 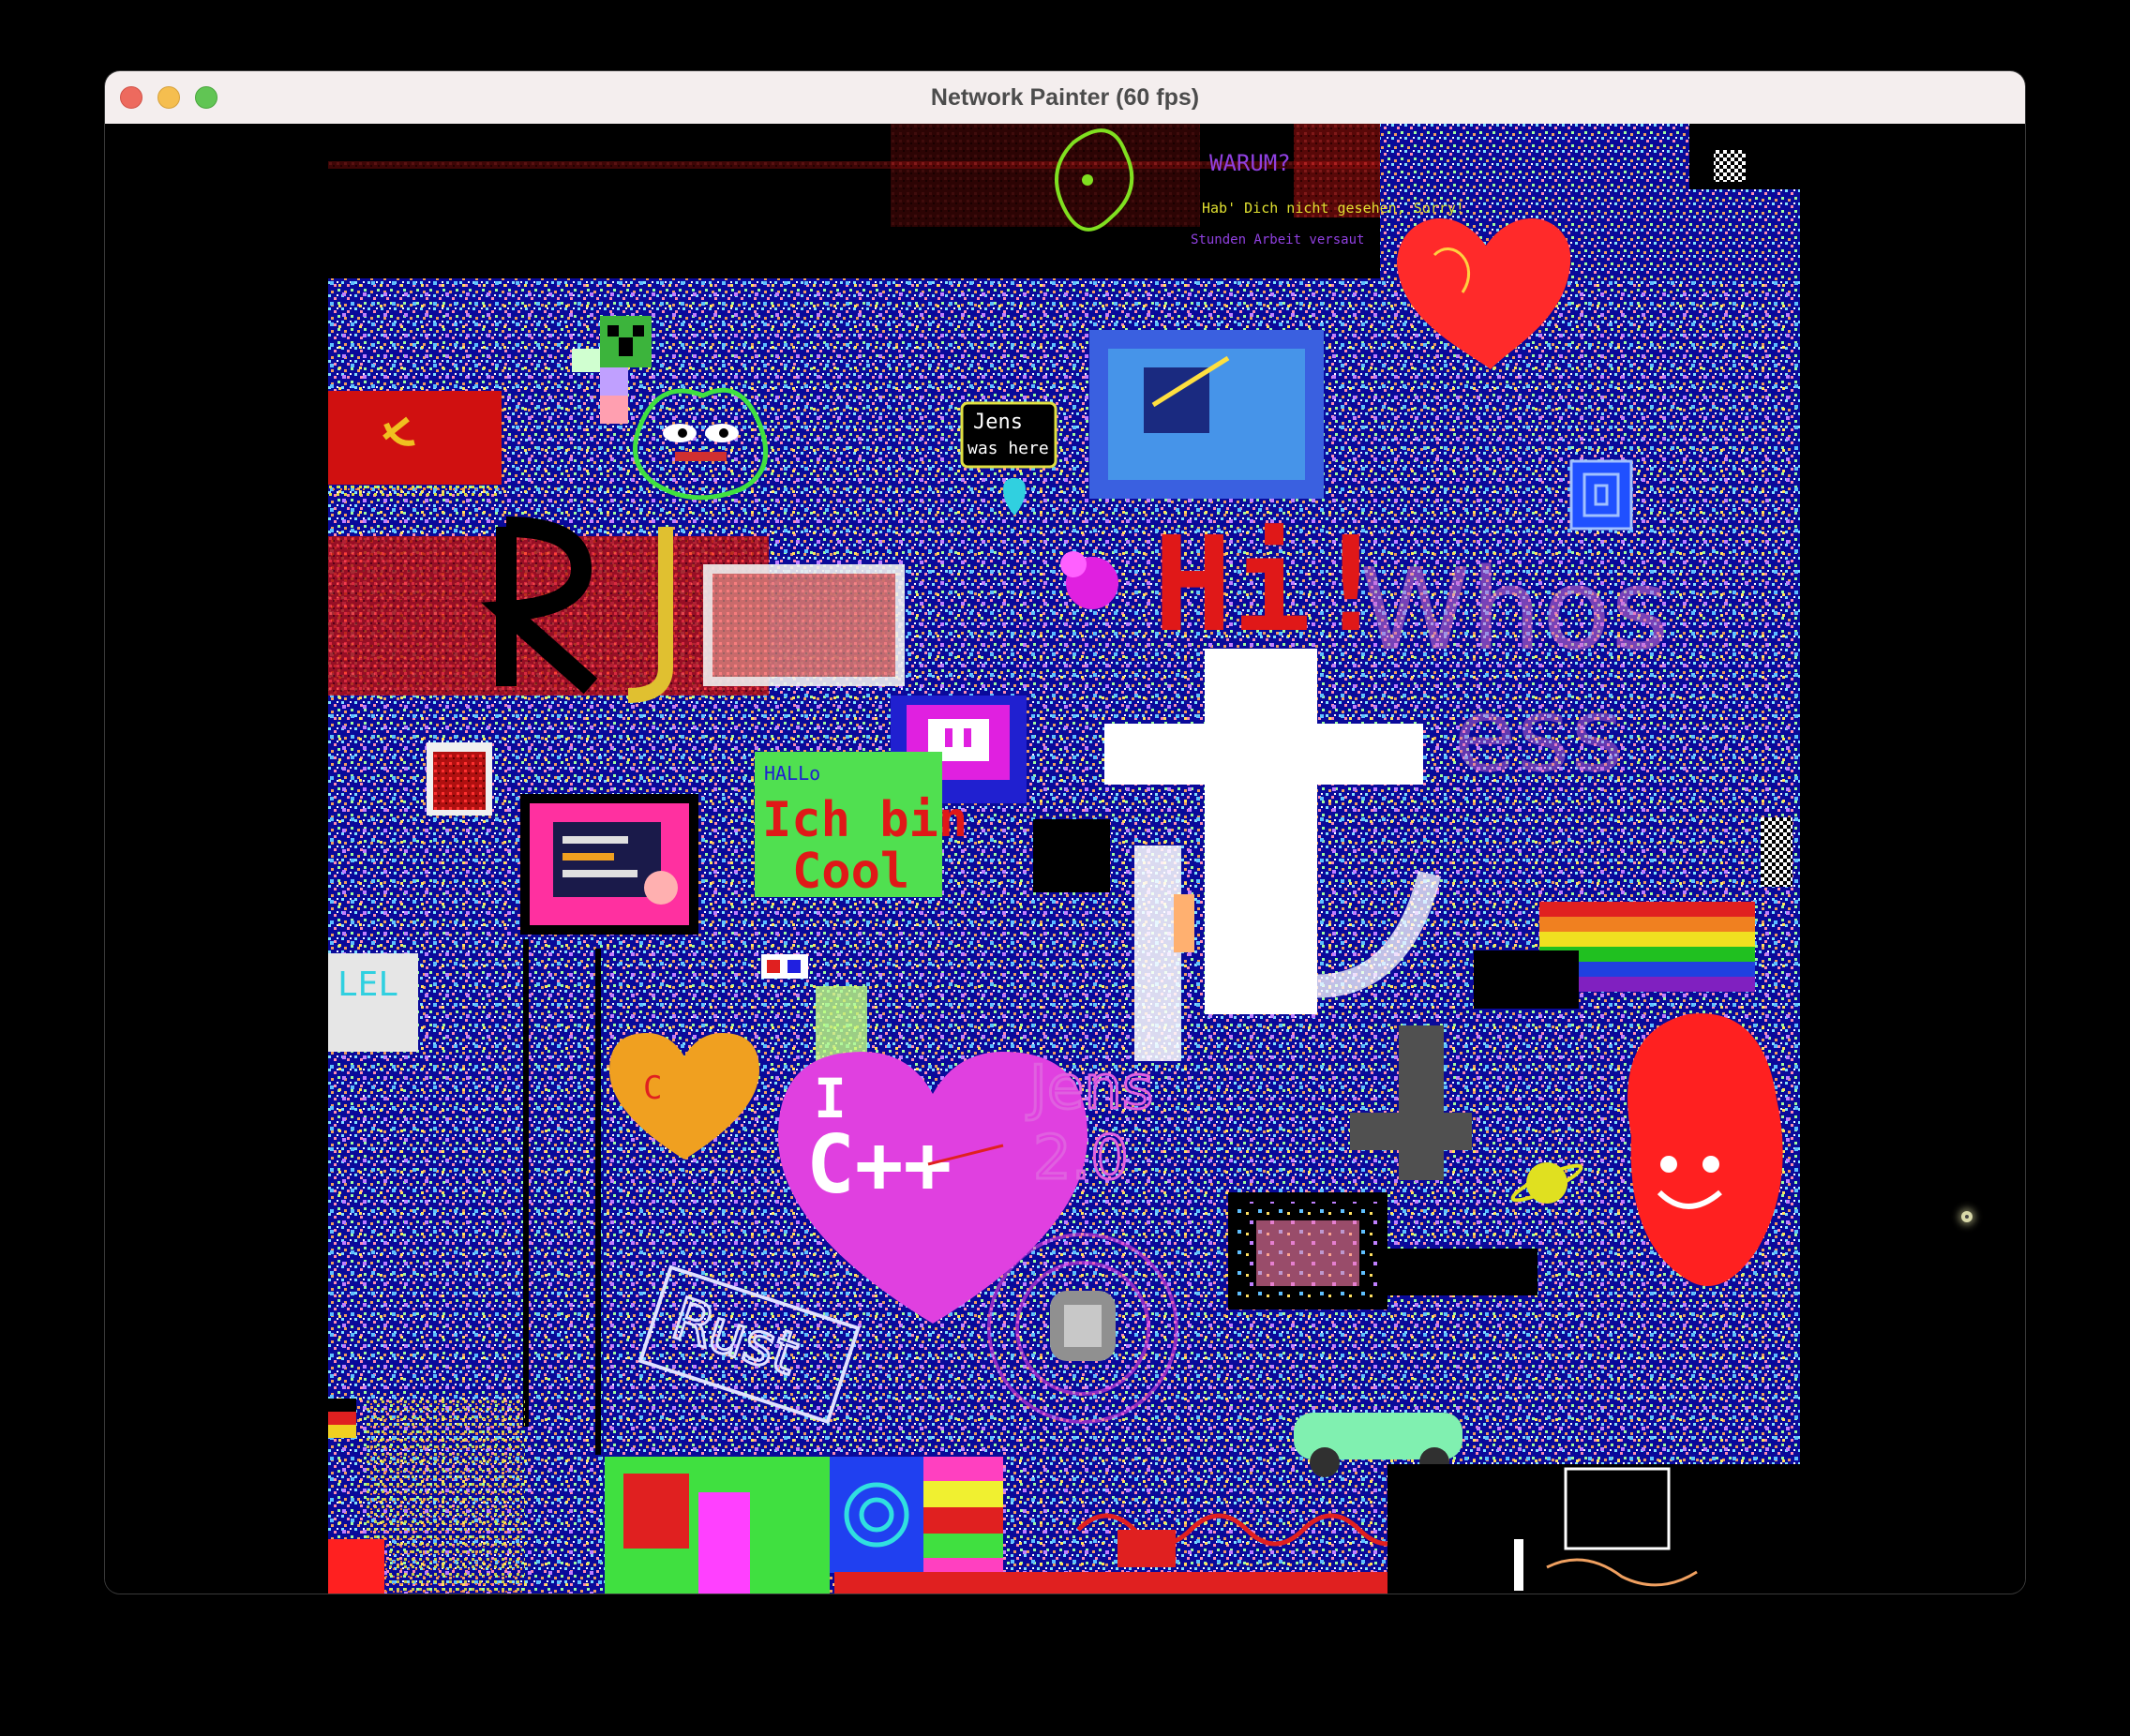 I want to click on canvas-text-hi: Hi!, so click(x=1271, y=585).